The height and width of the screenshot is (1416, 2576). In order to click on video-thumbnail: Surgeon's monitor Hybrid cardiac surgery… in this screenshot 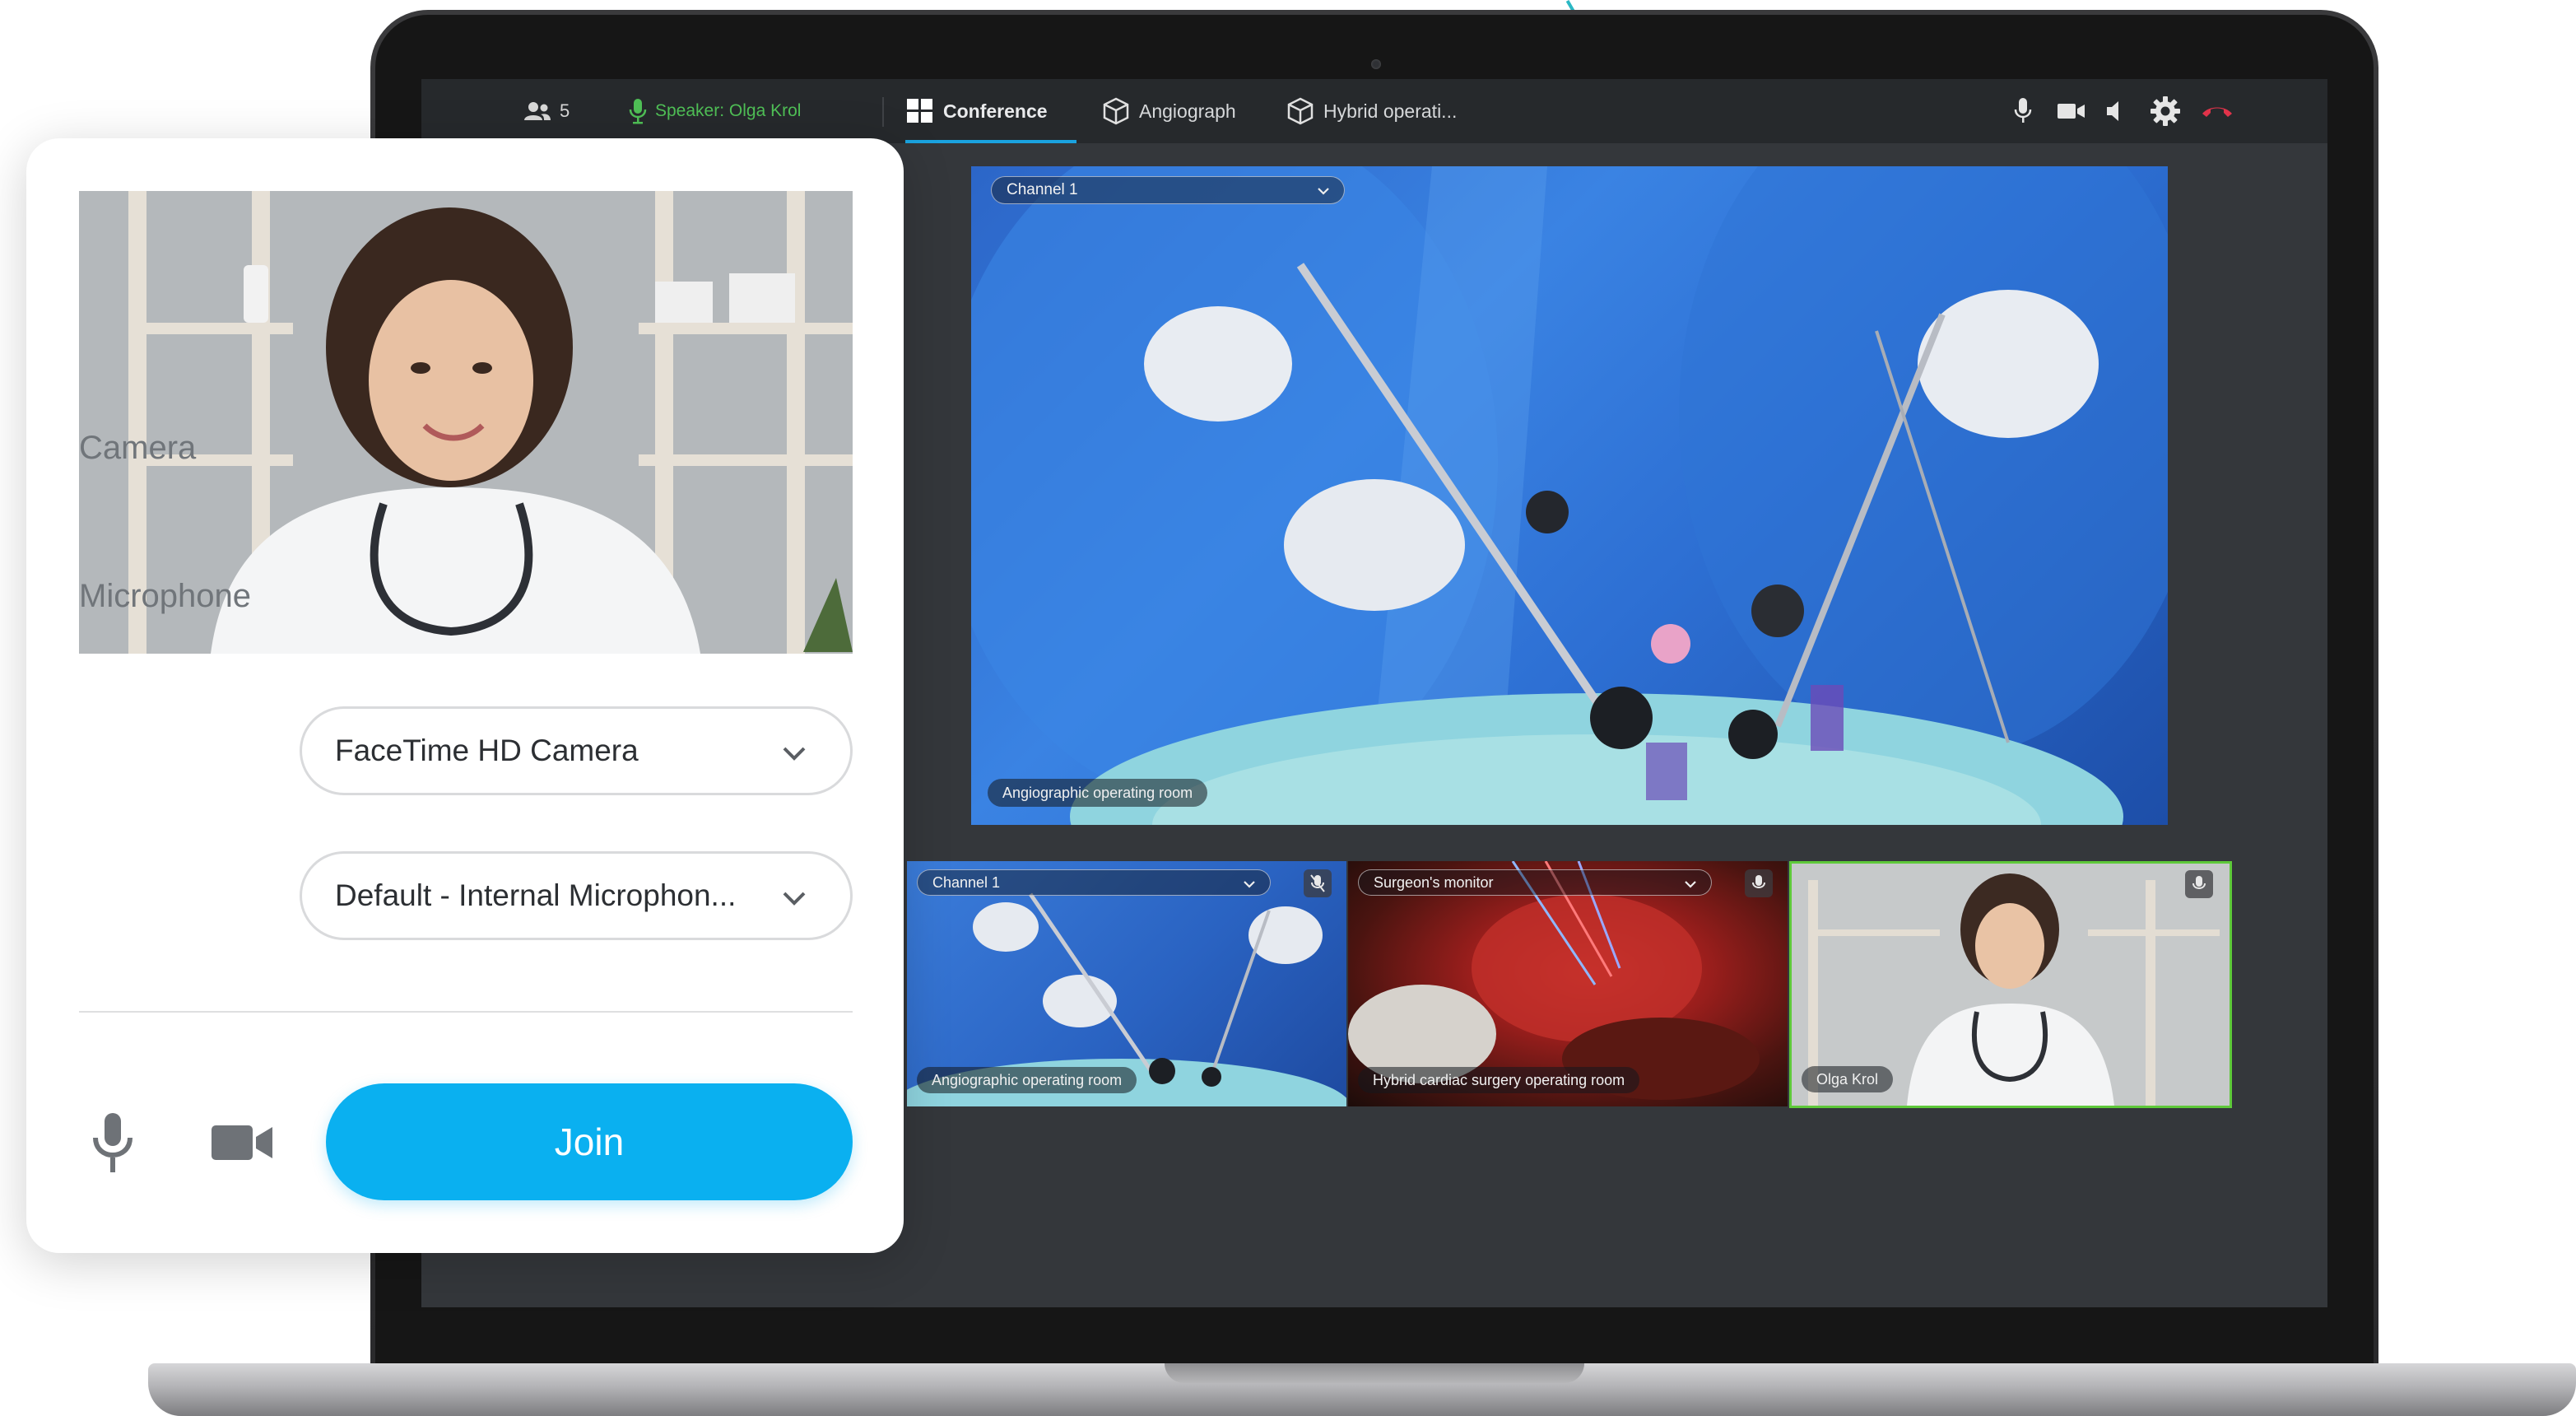, I will do `click(1568, 983)`.